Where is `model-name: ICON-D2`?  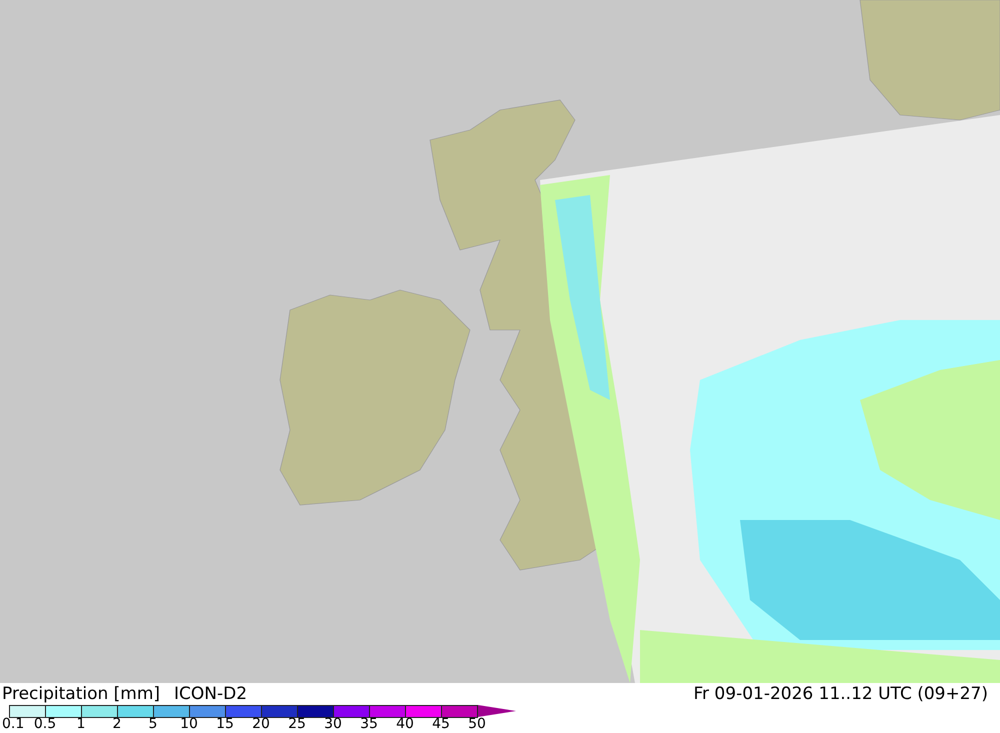 model-name: ICON-D2 is located at coordinates (211, 694).